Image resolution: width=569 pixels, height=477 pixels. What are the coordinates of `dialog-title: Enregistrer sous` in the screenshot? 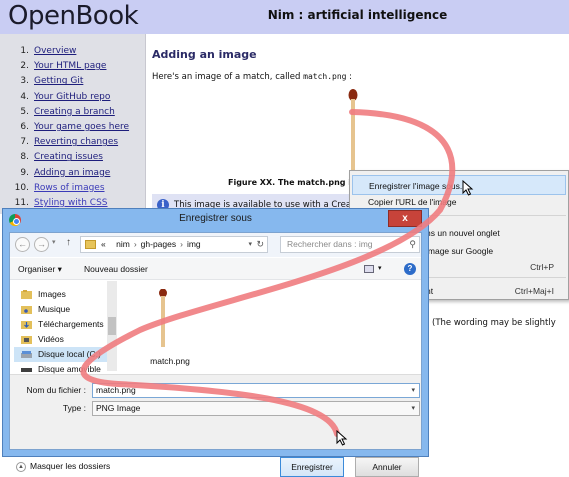 It's located at (215, 218).